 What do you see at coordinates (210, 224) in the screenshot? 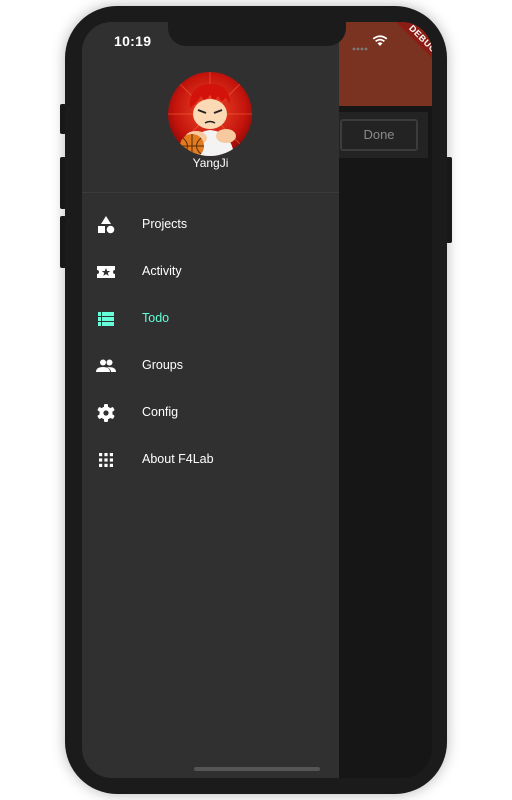
I see `drawer-item-projects: Projects` at bounding box center [210, 224].